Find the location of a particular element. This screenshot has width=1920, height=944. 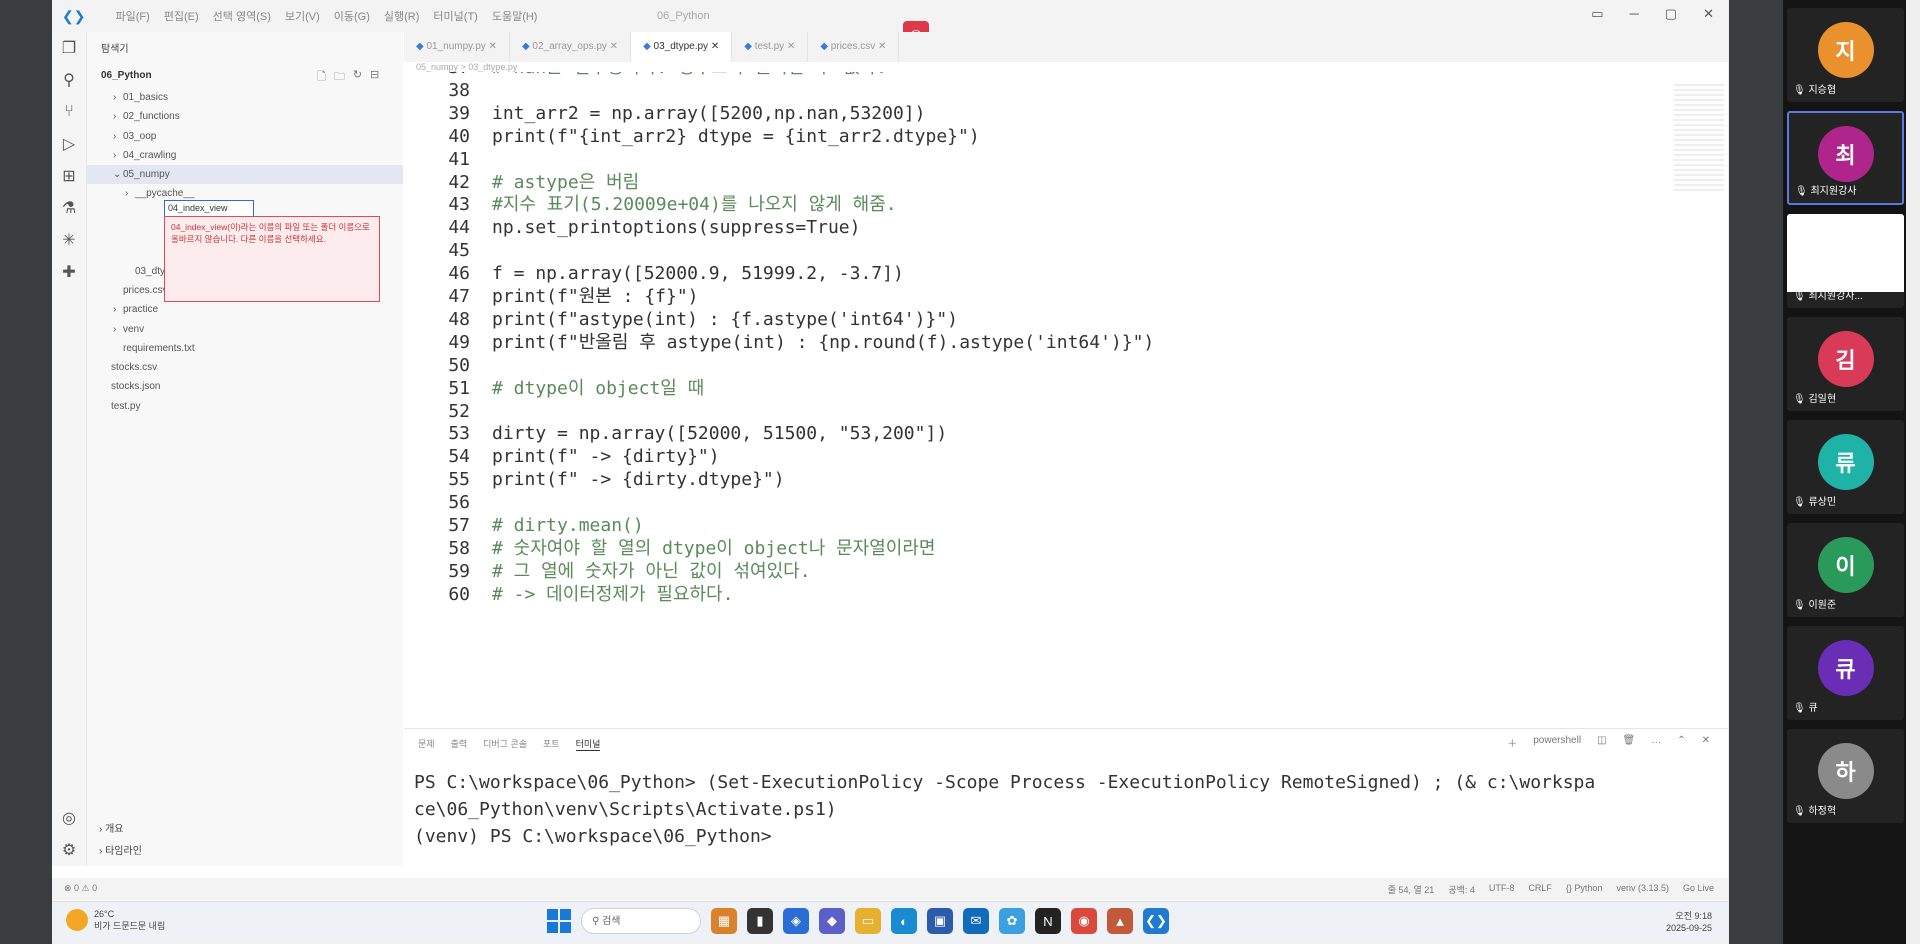

app-icon: ▣ is located at coordinates (940, 921).